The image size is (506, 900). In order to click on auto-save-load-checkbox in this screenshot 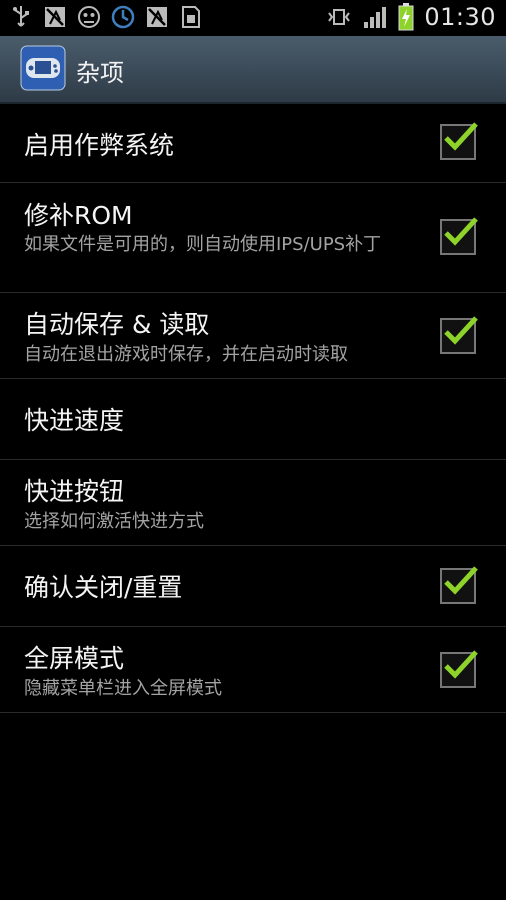, I will do `click(459, 335)`.